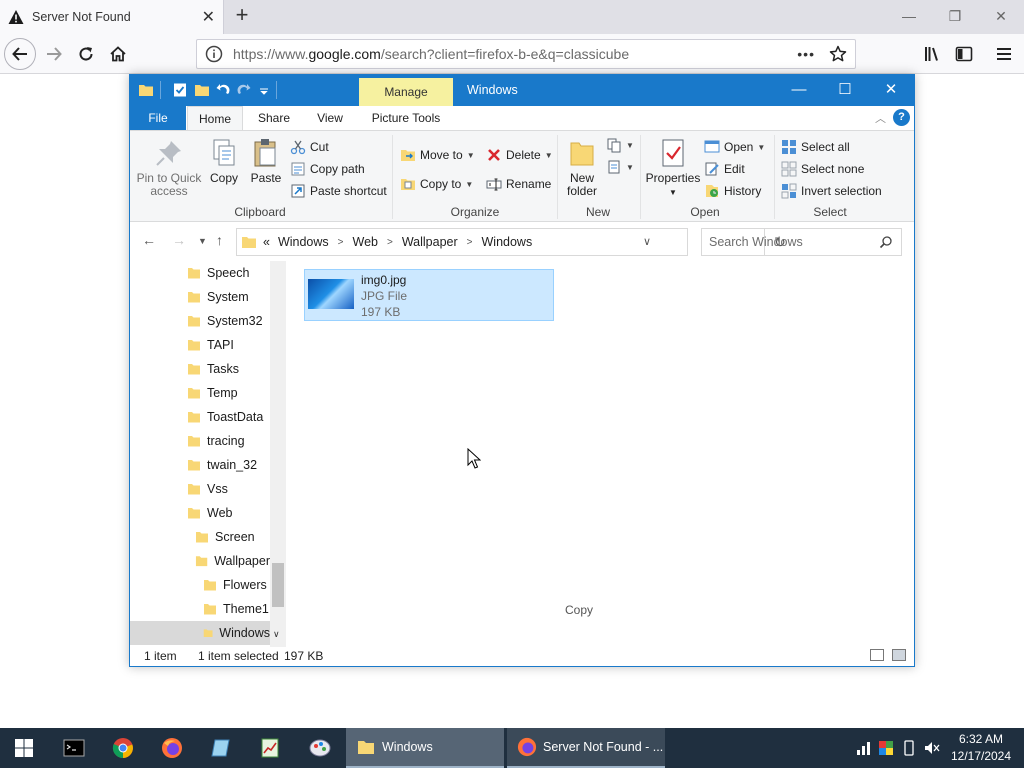 Image resolution: width=1024 pixels, height=768 pixels. What do you see at coordinates (278, 454) in the screenshot?
I see `navigation-scrollbar: ∨` at bounding box center [278, 454].